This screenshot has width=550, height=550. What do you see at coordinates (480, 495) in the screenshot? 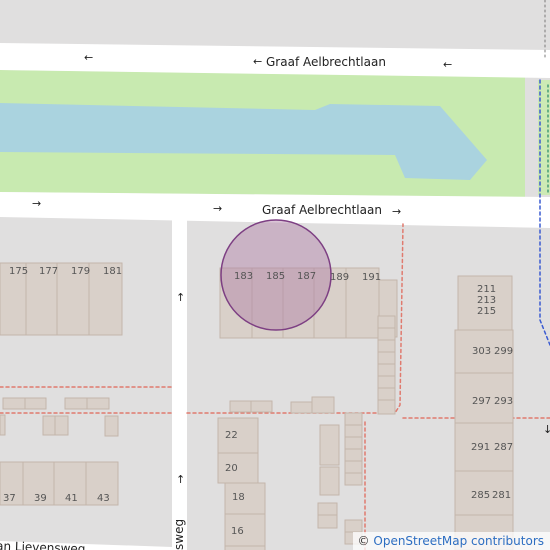
I see `svg-text: 285` at bounding box center [480, 495].